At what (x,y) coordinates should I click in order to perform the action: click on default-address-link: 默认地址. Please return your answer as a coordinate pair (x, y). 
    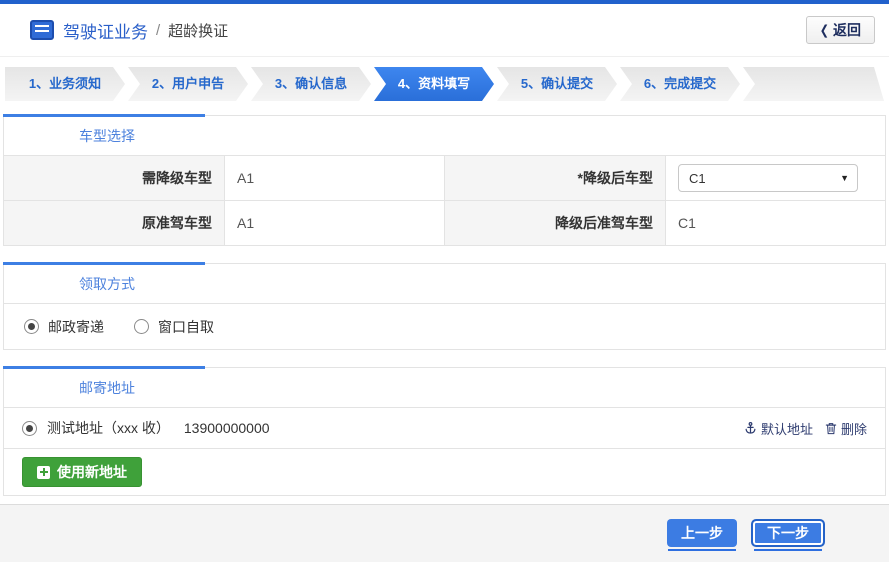
    Looking at the image, I should click on (778, 428).